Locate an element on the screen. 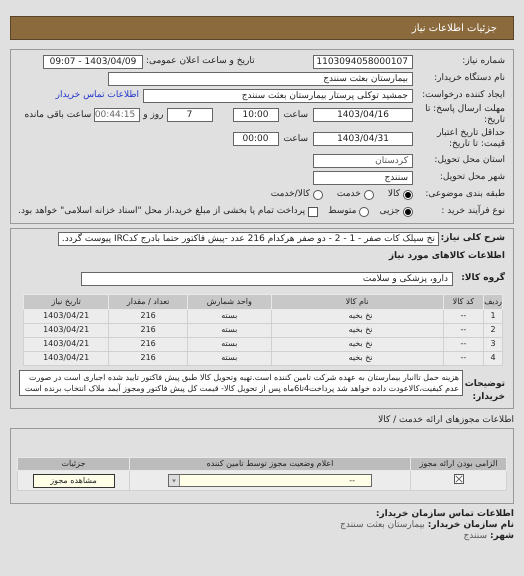  field-label: پرداخت تمام یا بخشی از مبلغ خرید،از محل "اسناد خزانه اسلامی" خواهد بود. is located at coordinates (162, 211).